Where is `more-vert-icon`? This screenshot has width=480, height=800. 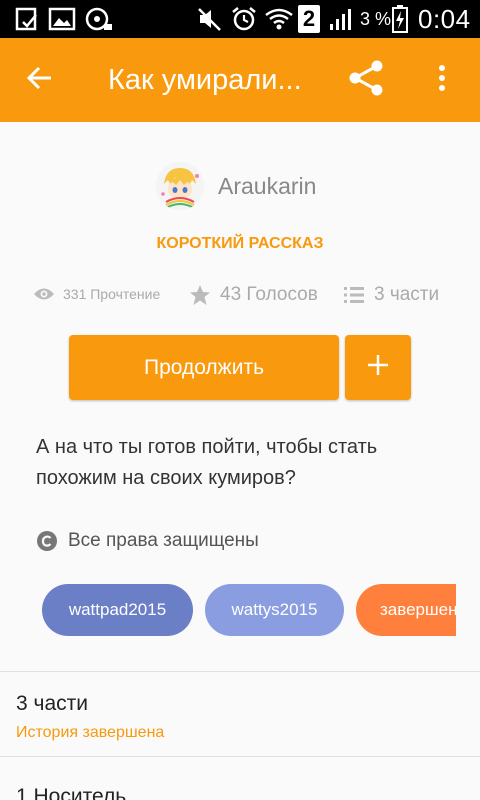
more-vert-icon is located at coordinates (442, 80).